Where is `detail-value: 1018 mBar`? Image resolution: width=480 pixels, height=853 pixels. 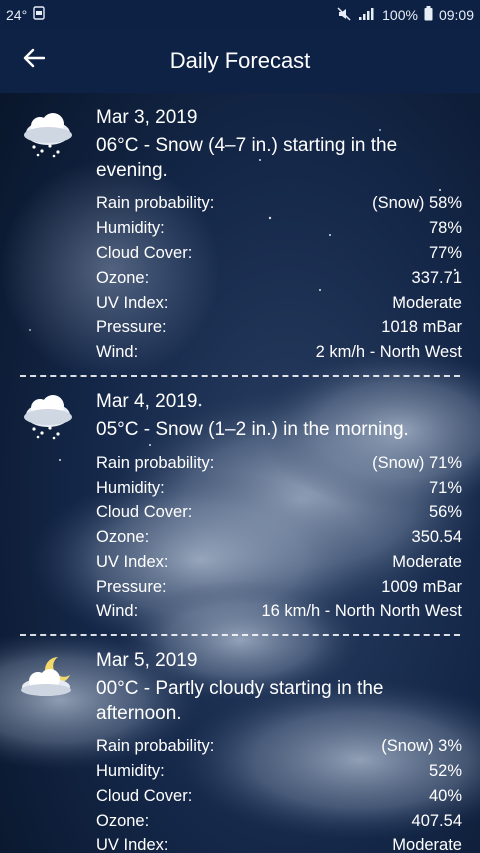
detail-value: 1018 mBar is located at coordinates (421, 327).